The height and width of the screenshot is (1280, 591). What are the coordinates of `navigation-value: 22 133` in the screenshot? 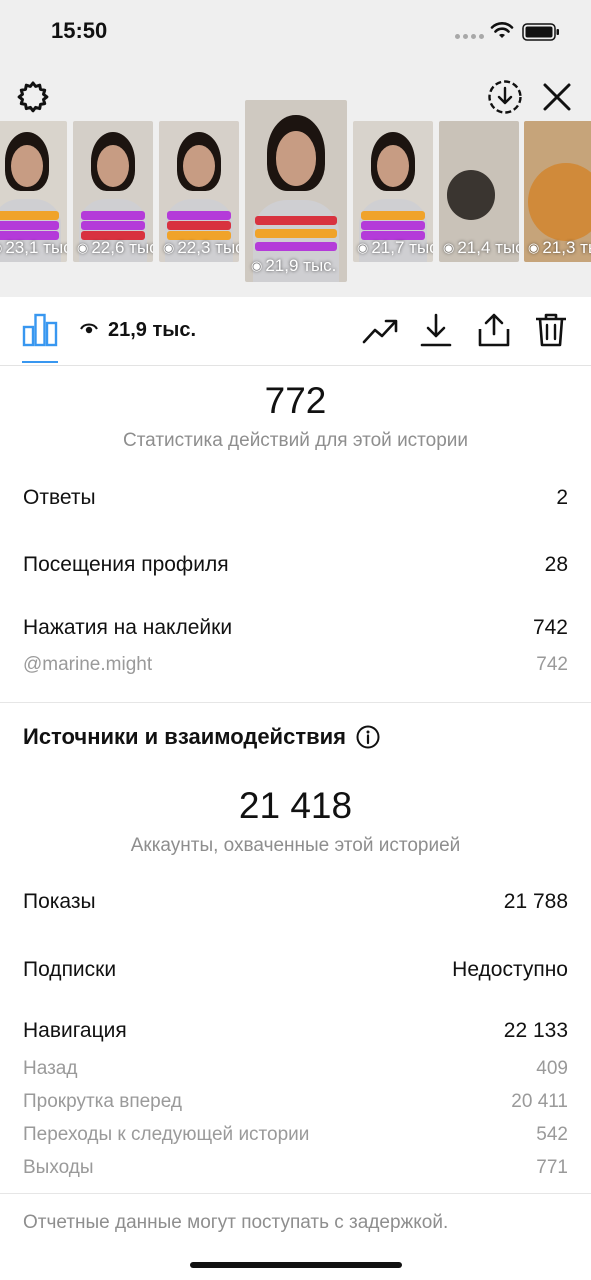 It's located at (535, 1030).